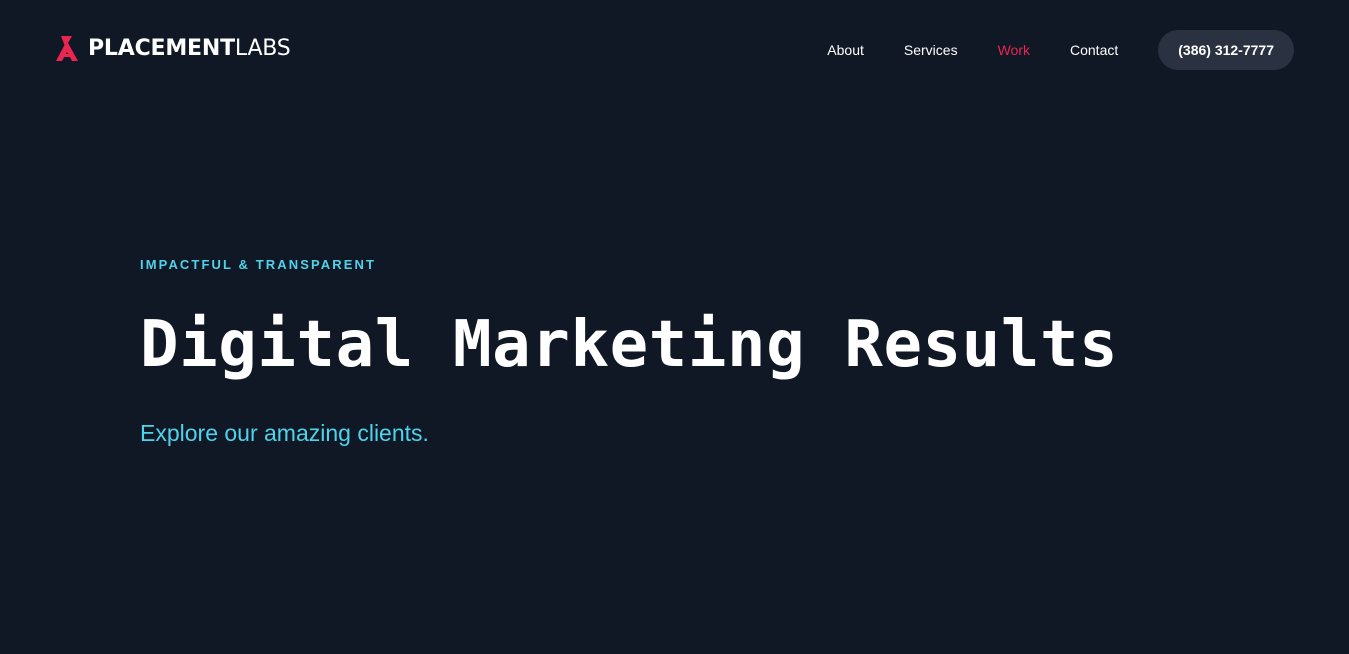  I want to click on hero-subhead: Explore our amazing clients., so click(284, 433).